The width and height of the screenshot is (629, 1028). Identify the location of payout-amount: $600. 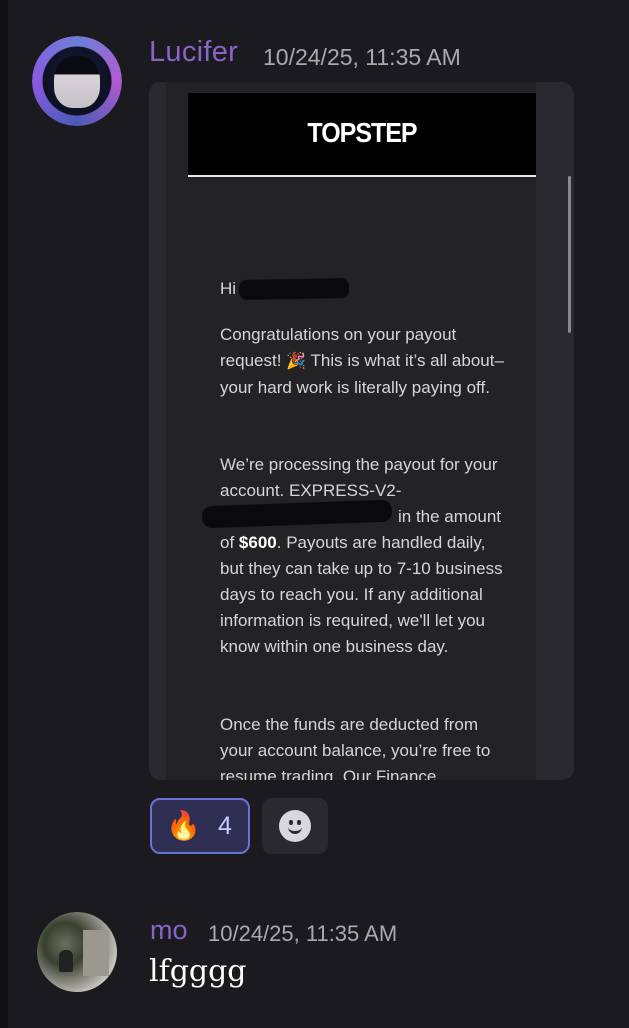
(257, 542).